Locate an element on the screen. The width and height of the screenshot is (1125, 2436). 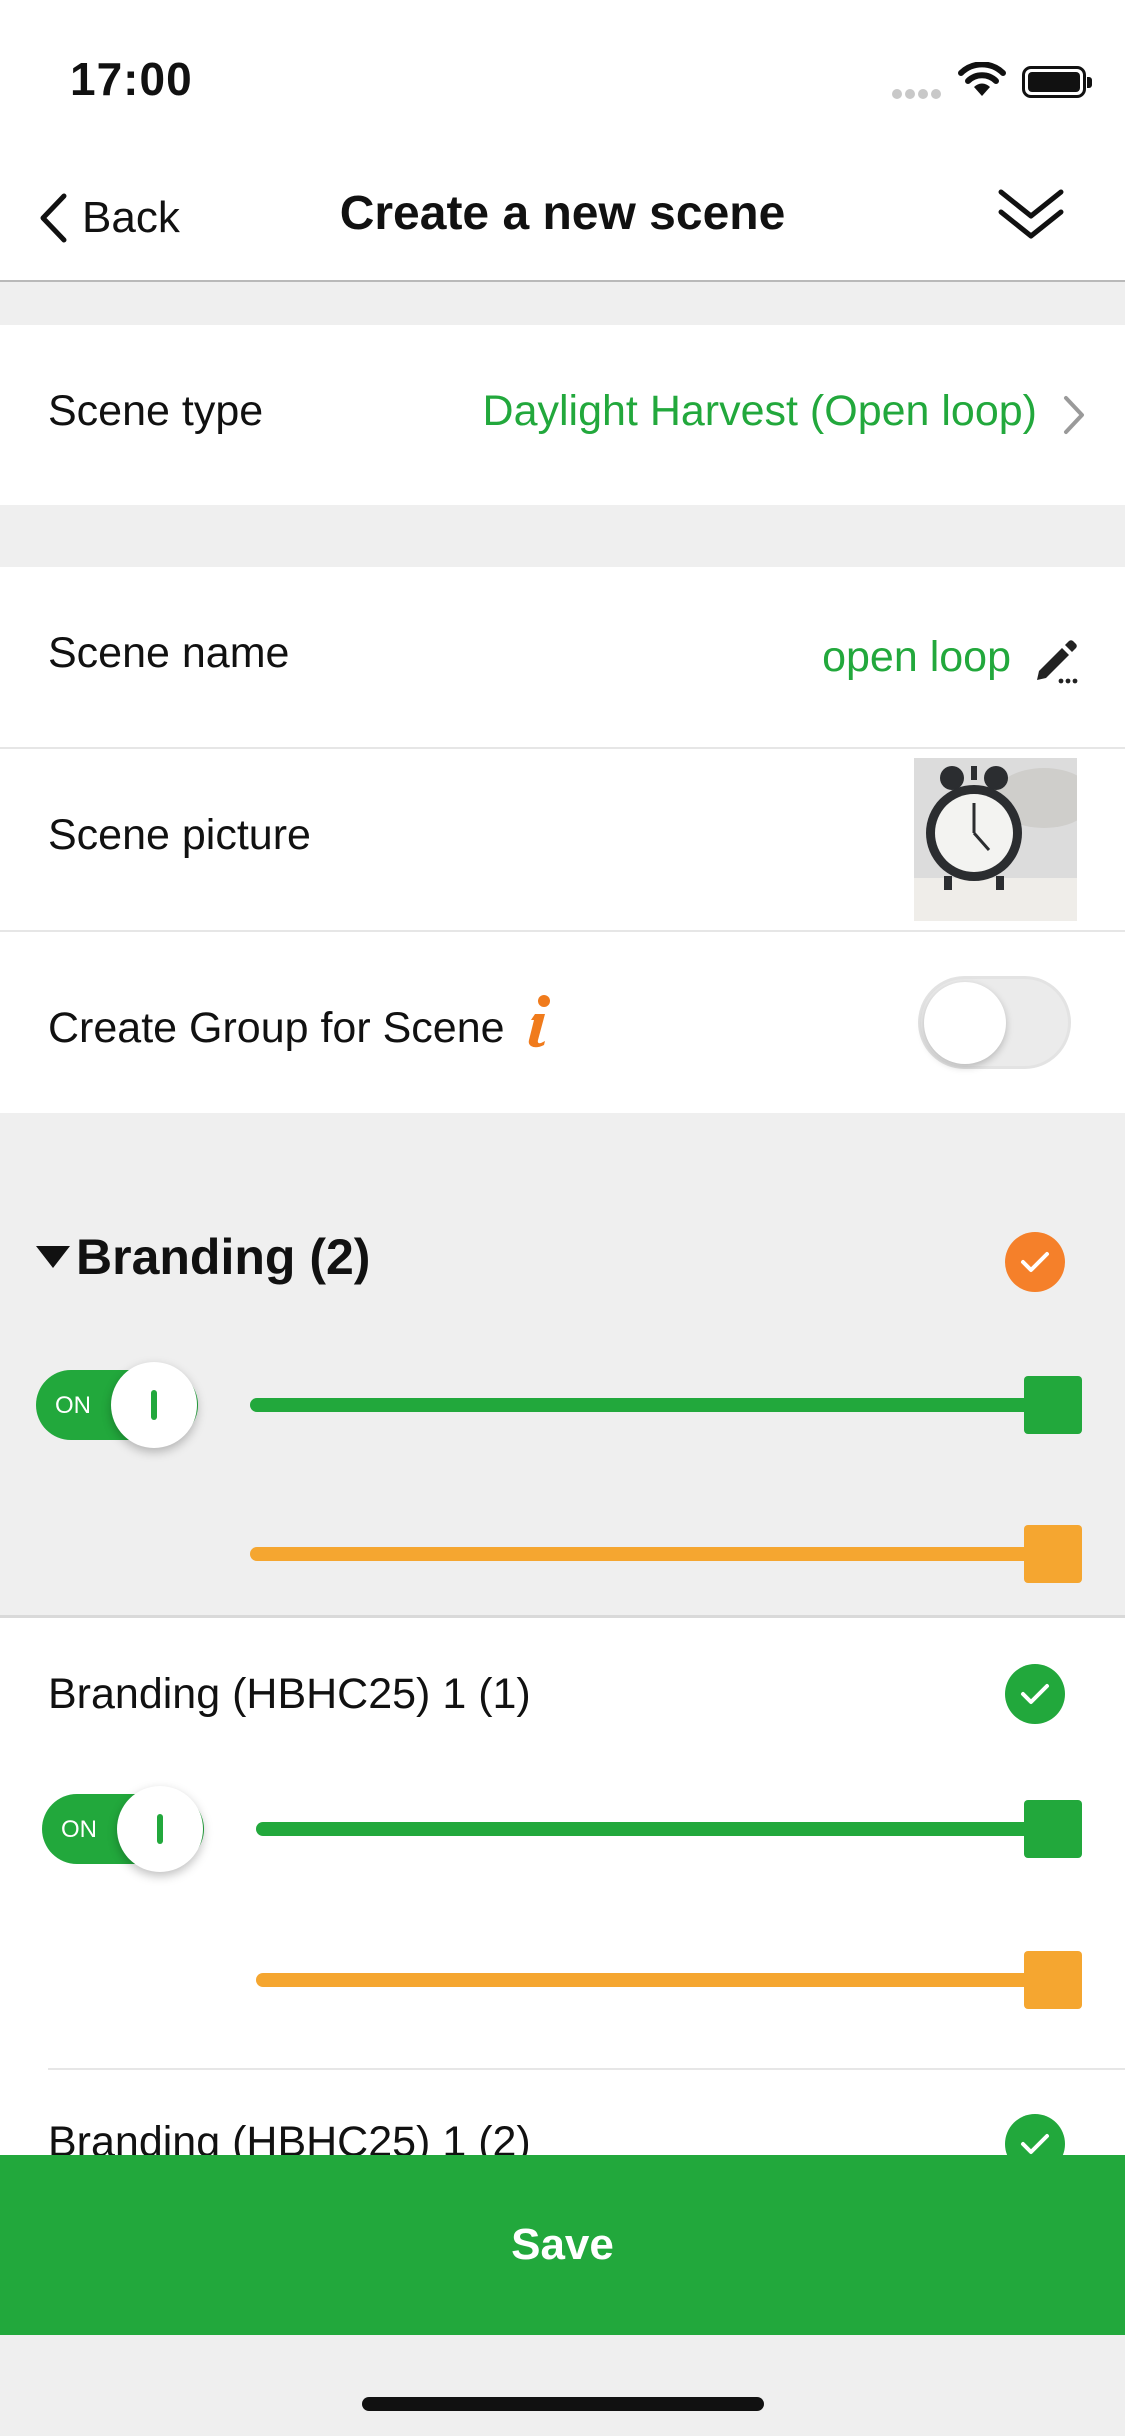
group-brightness-thumb is located at coordinates (1053, 1405).